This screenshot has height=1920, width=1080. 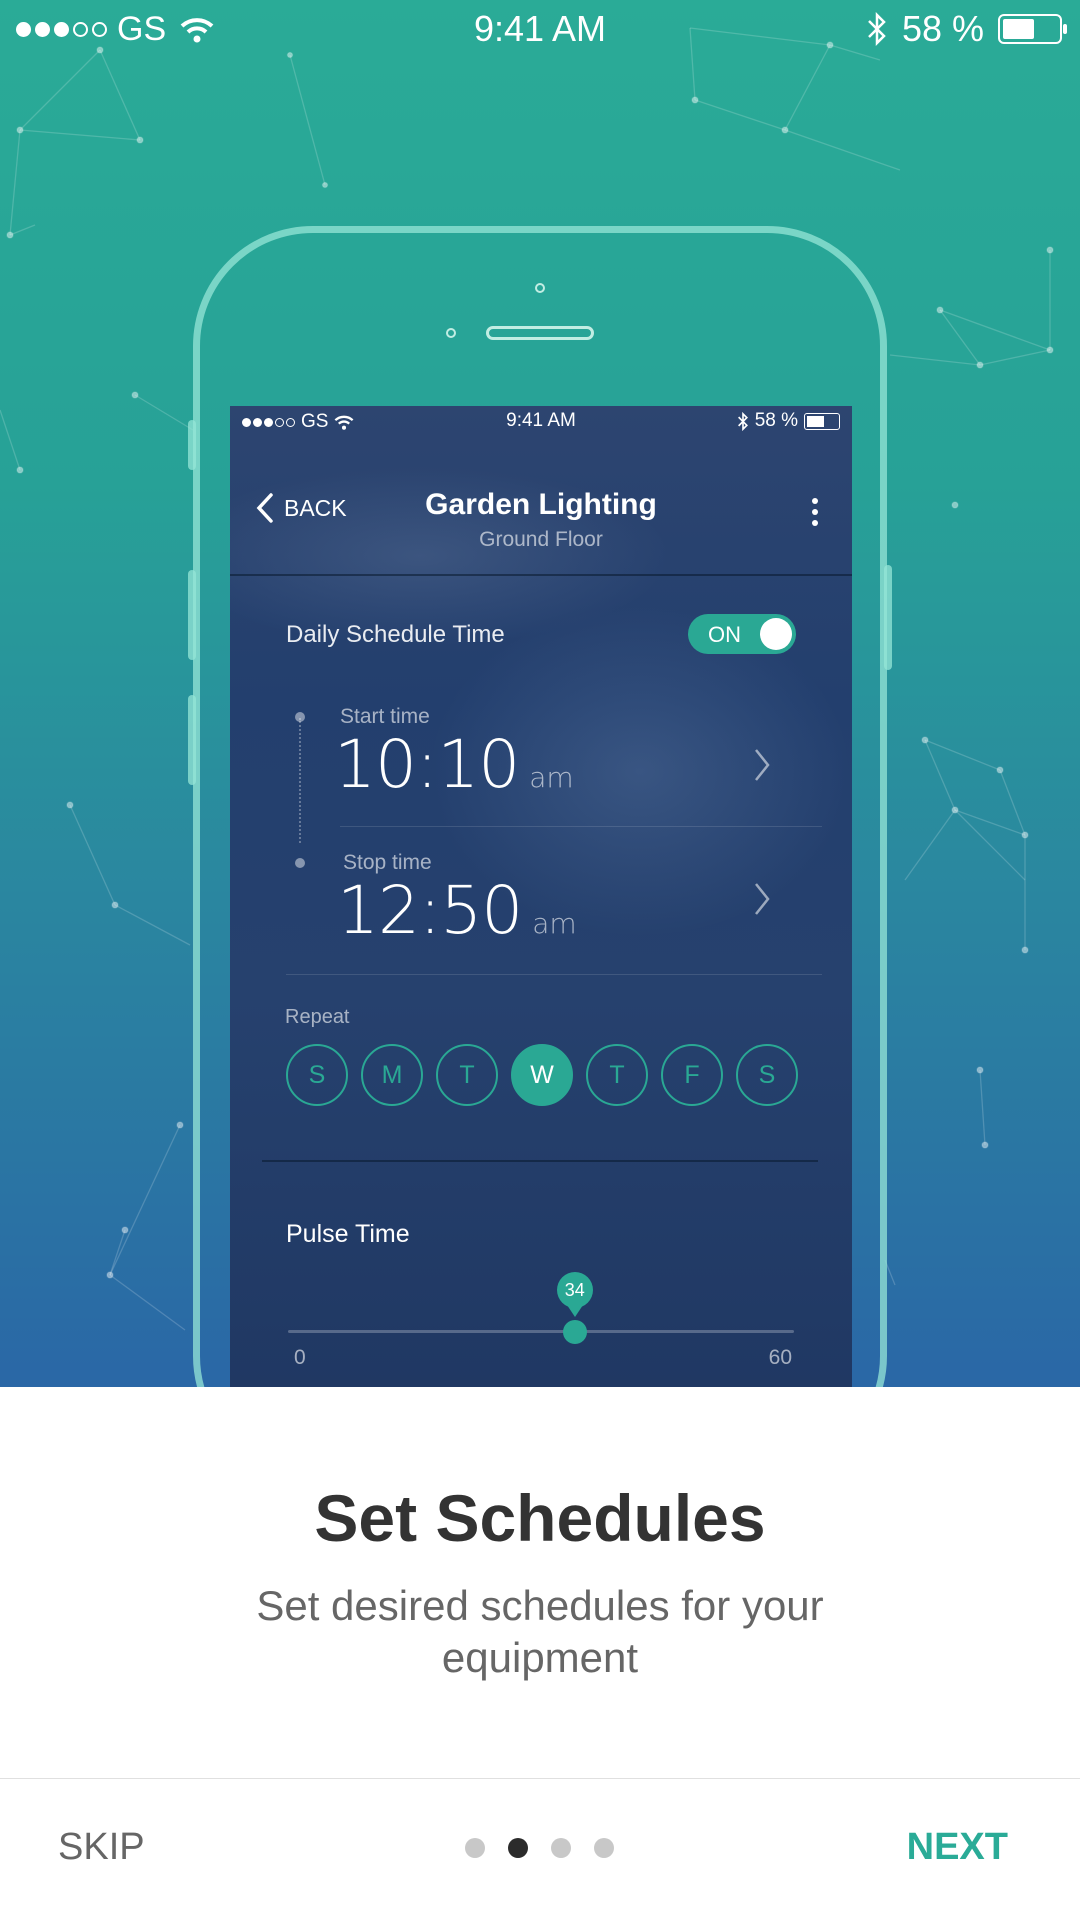 What do you see at coordinates (392, 1075) in the screenshot?
I see `repeat-day-button: M` at bounding box center [392, 1075].